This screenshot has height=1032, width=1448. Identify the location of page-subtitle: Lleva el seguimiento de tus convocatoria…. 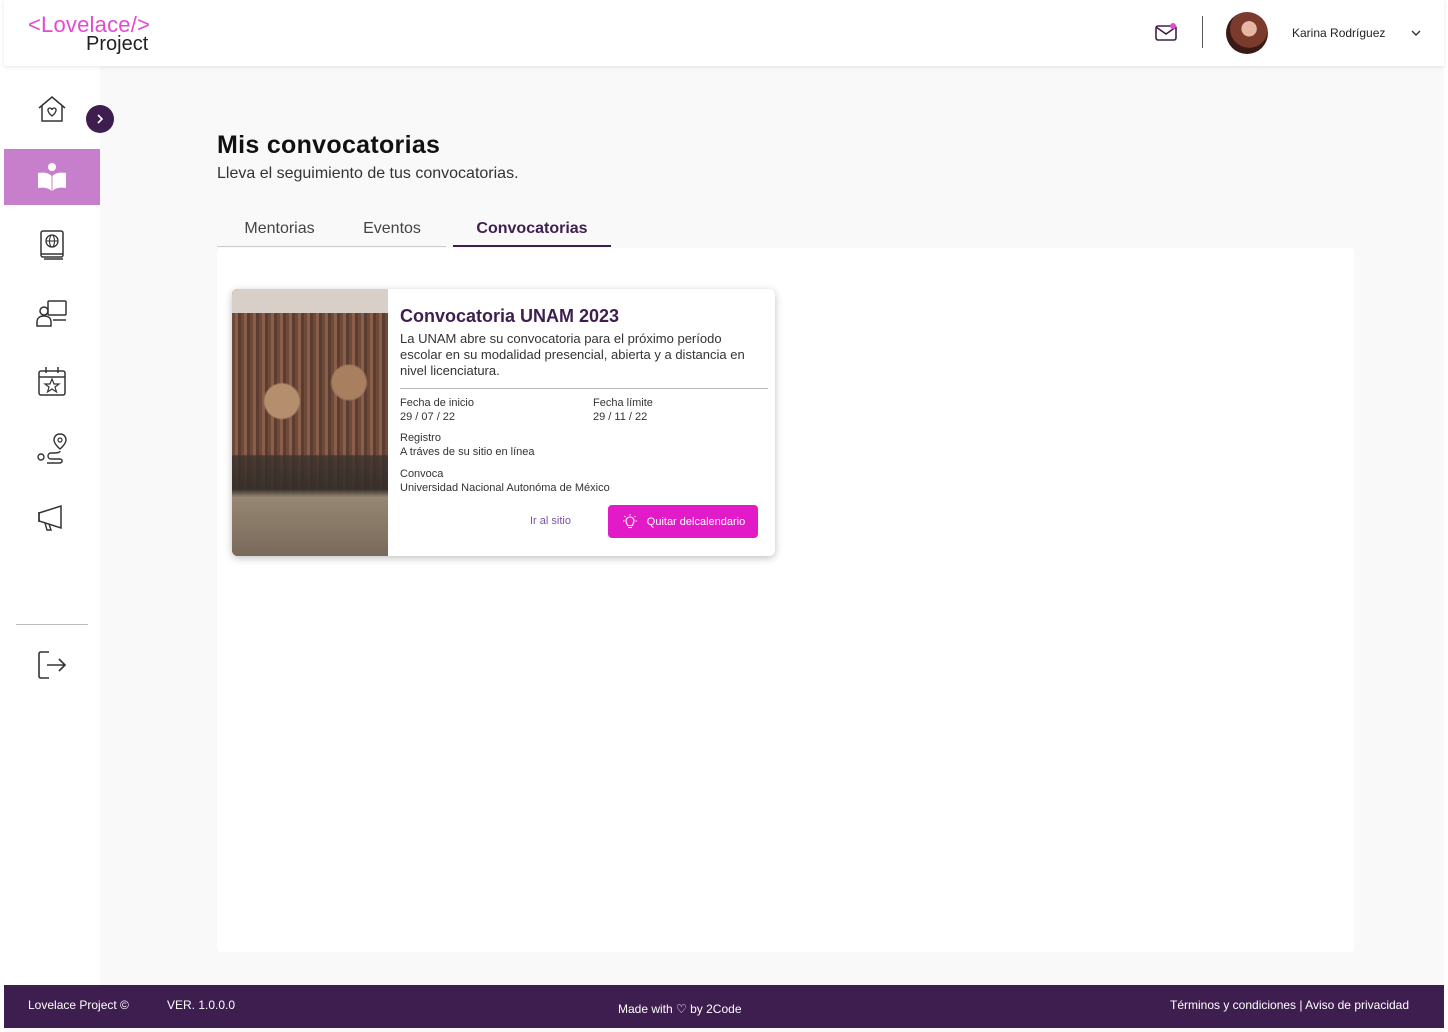
(368, 173).